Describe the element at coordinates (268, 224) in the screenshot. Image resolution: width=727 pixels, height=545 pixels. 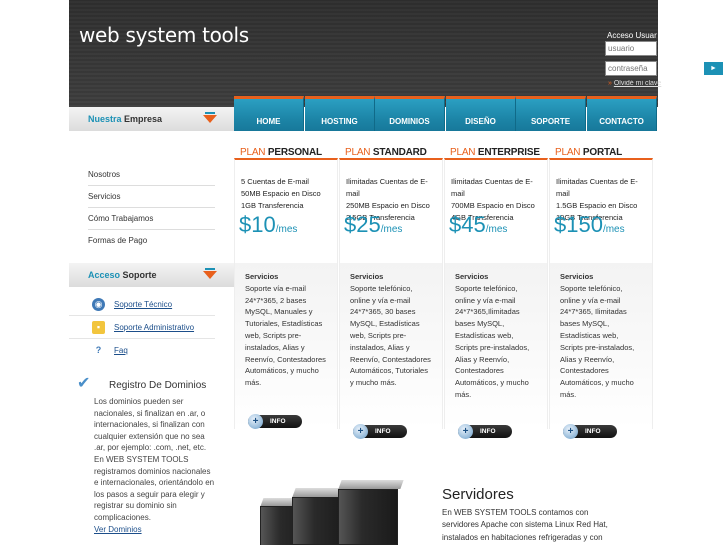
I see `plan-price: $10/mes` at that location.